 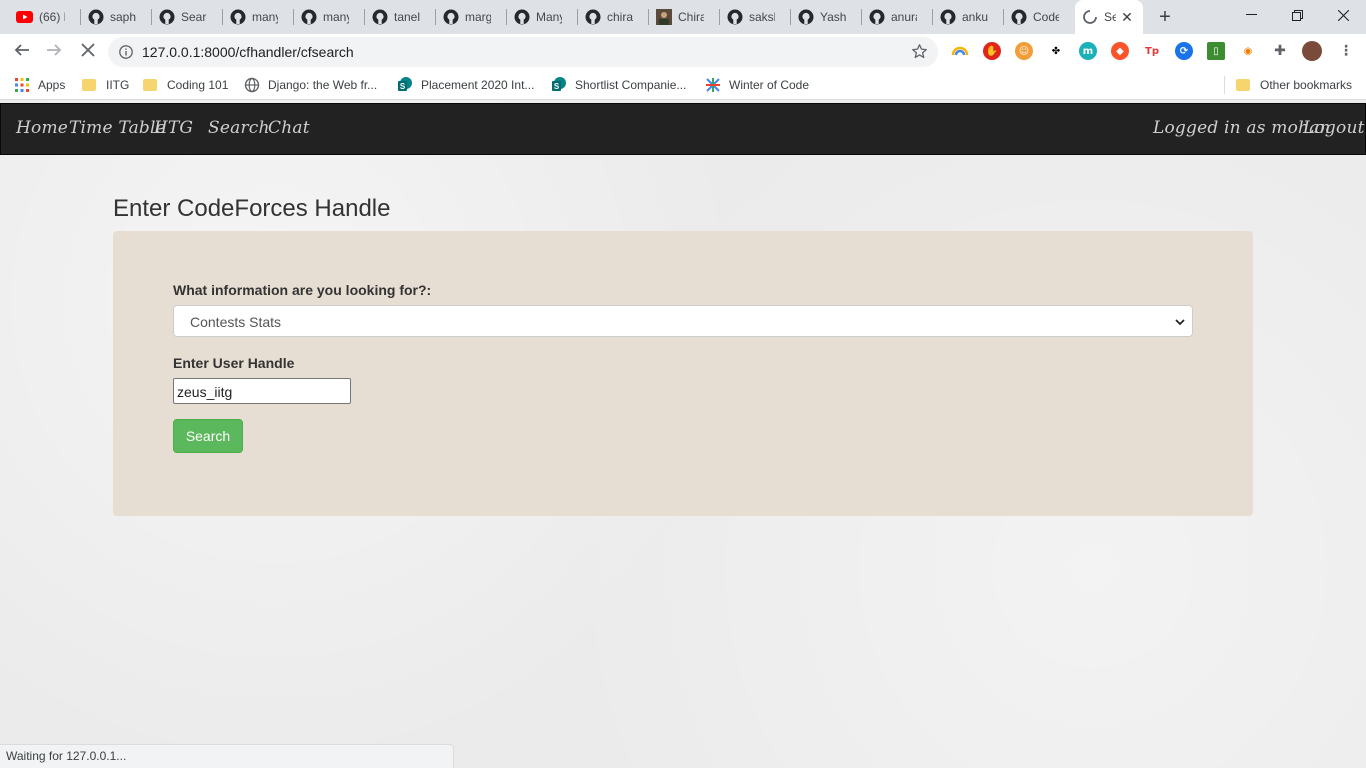 What do you see at coordinates (118, 85) in the screenshot?
I see `bookmark-label: IITG` at bounding box center [118, 85].